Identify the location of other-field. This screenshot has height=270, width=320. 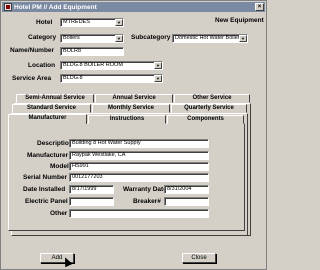
(139, 213).